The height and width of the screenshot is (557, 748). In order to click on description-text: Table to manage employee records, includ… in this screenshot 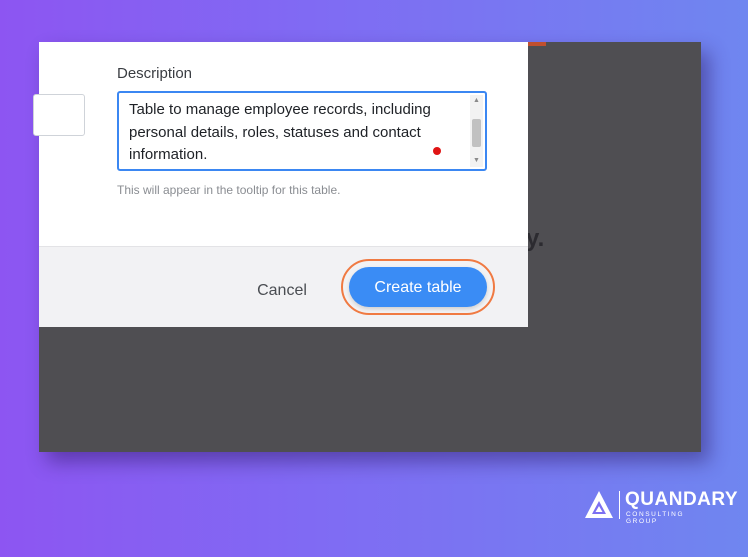, I will do `click(294, 133)`.